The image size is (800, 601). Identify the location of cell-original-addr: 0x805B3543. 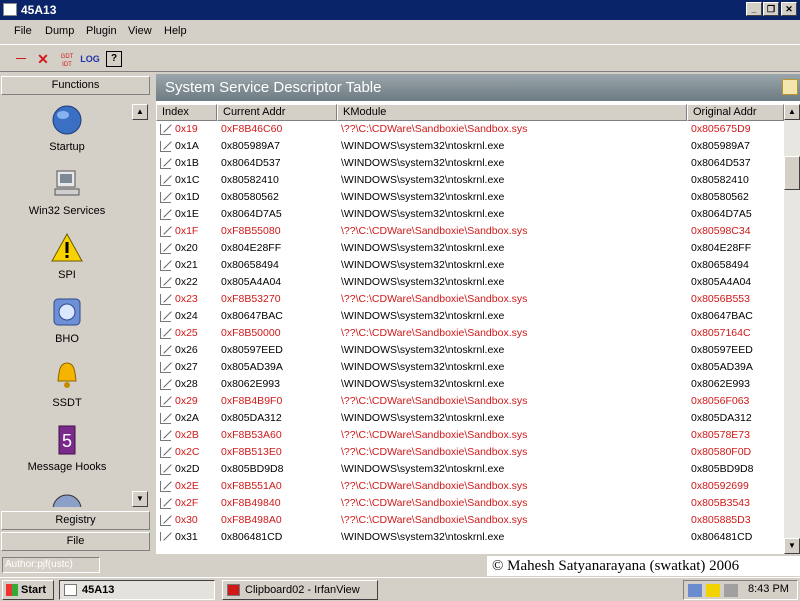
(720, 503).